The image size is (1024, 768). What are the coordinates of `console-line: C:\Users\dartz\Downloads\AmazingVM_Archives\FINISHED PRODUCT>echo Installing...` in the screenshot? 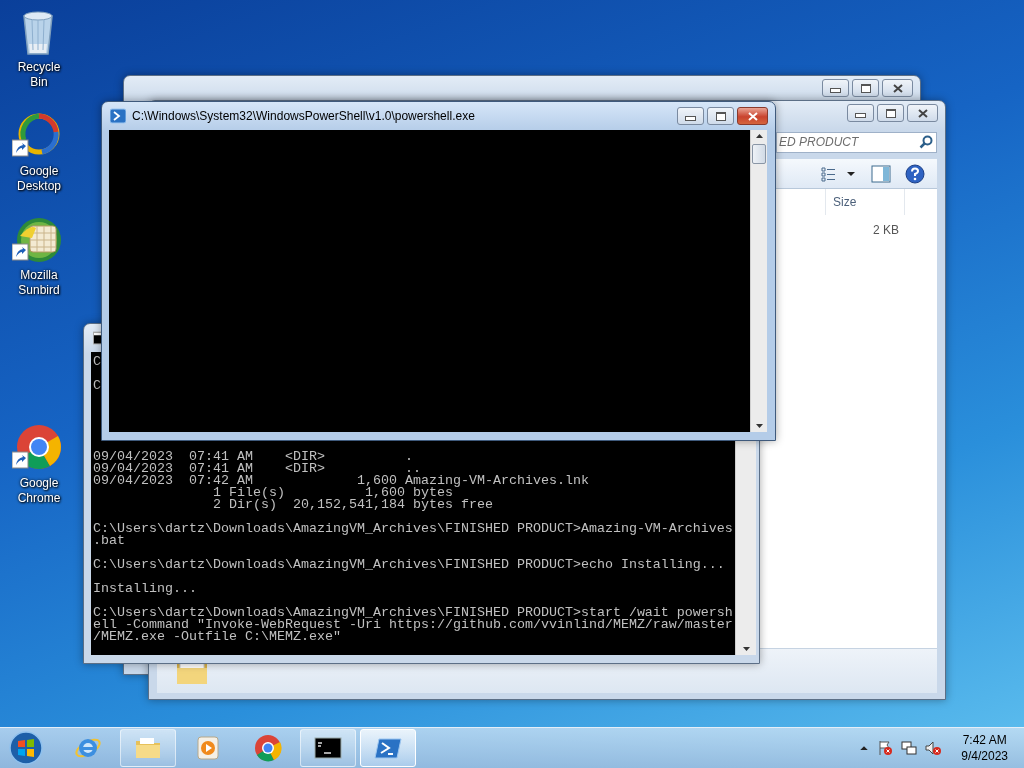 It's located at (409, 565).